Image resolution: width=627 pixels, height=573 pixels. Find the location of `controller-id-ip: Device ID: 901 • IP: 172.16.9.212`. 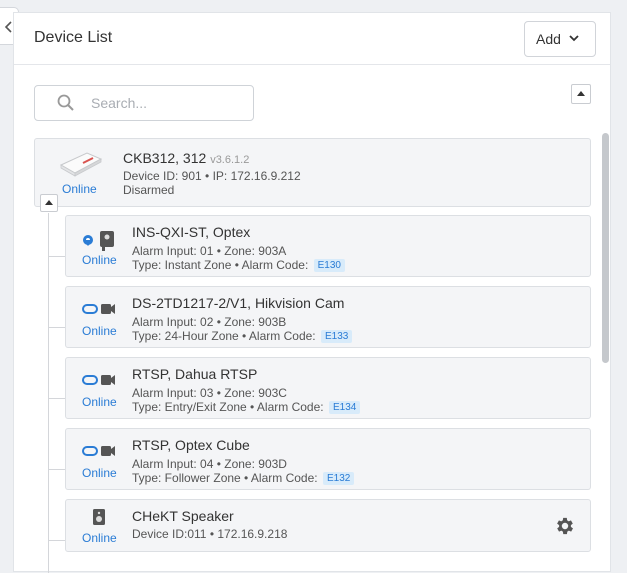

controller-id-ip: Device ID: 901 • IP: 172.16.9.212 is located at coordinates (212, 176).